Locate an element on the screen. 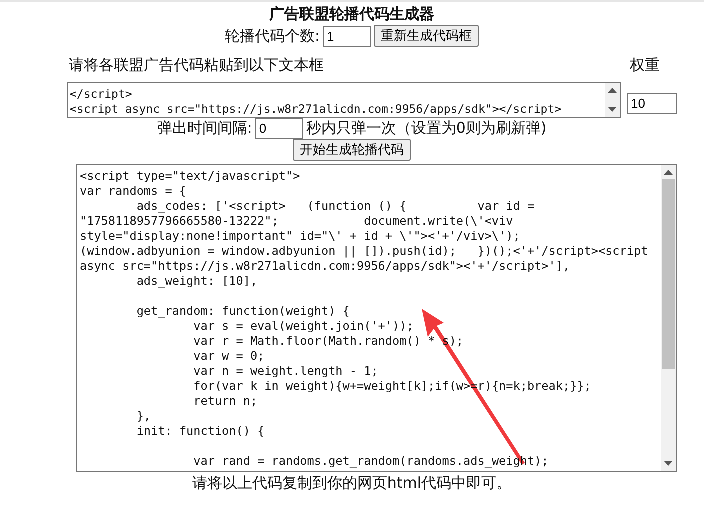 This screenshot has width=704, height=532. scrollbar-thumb is located at coordinates (668, 274).